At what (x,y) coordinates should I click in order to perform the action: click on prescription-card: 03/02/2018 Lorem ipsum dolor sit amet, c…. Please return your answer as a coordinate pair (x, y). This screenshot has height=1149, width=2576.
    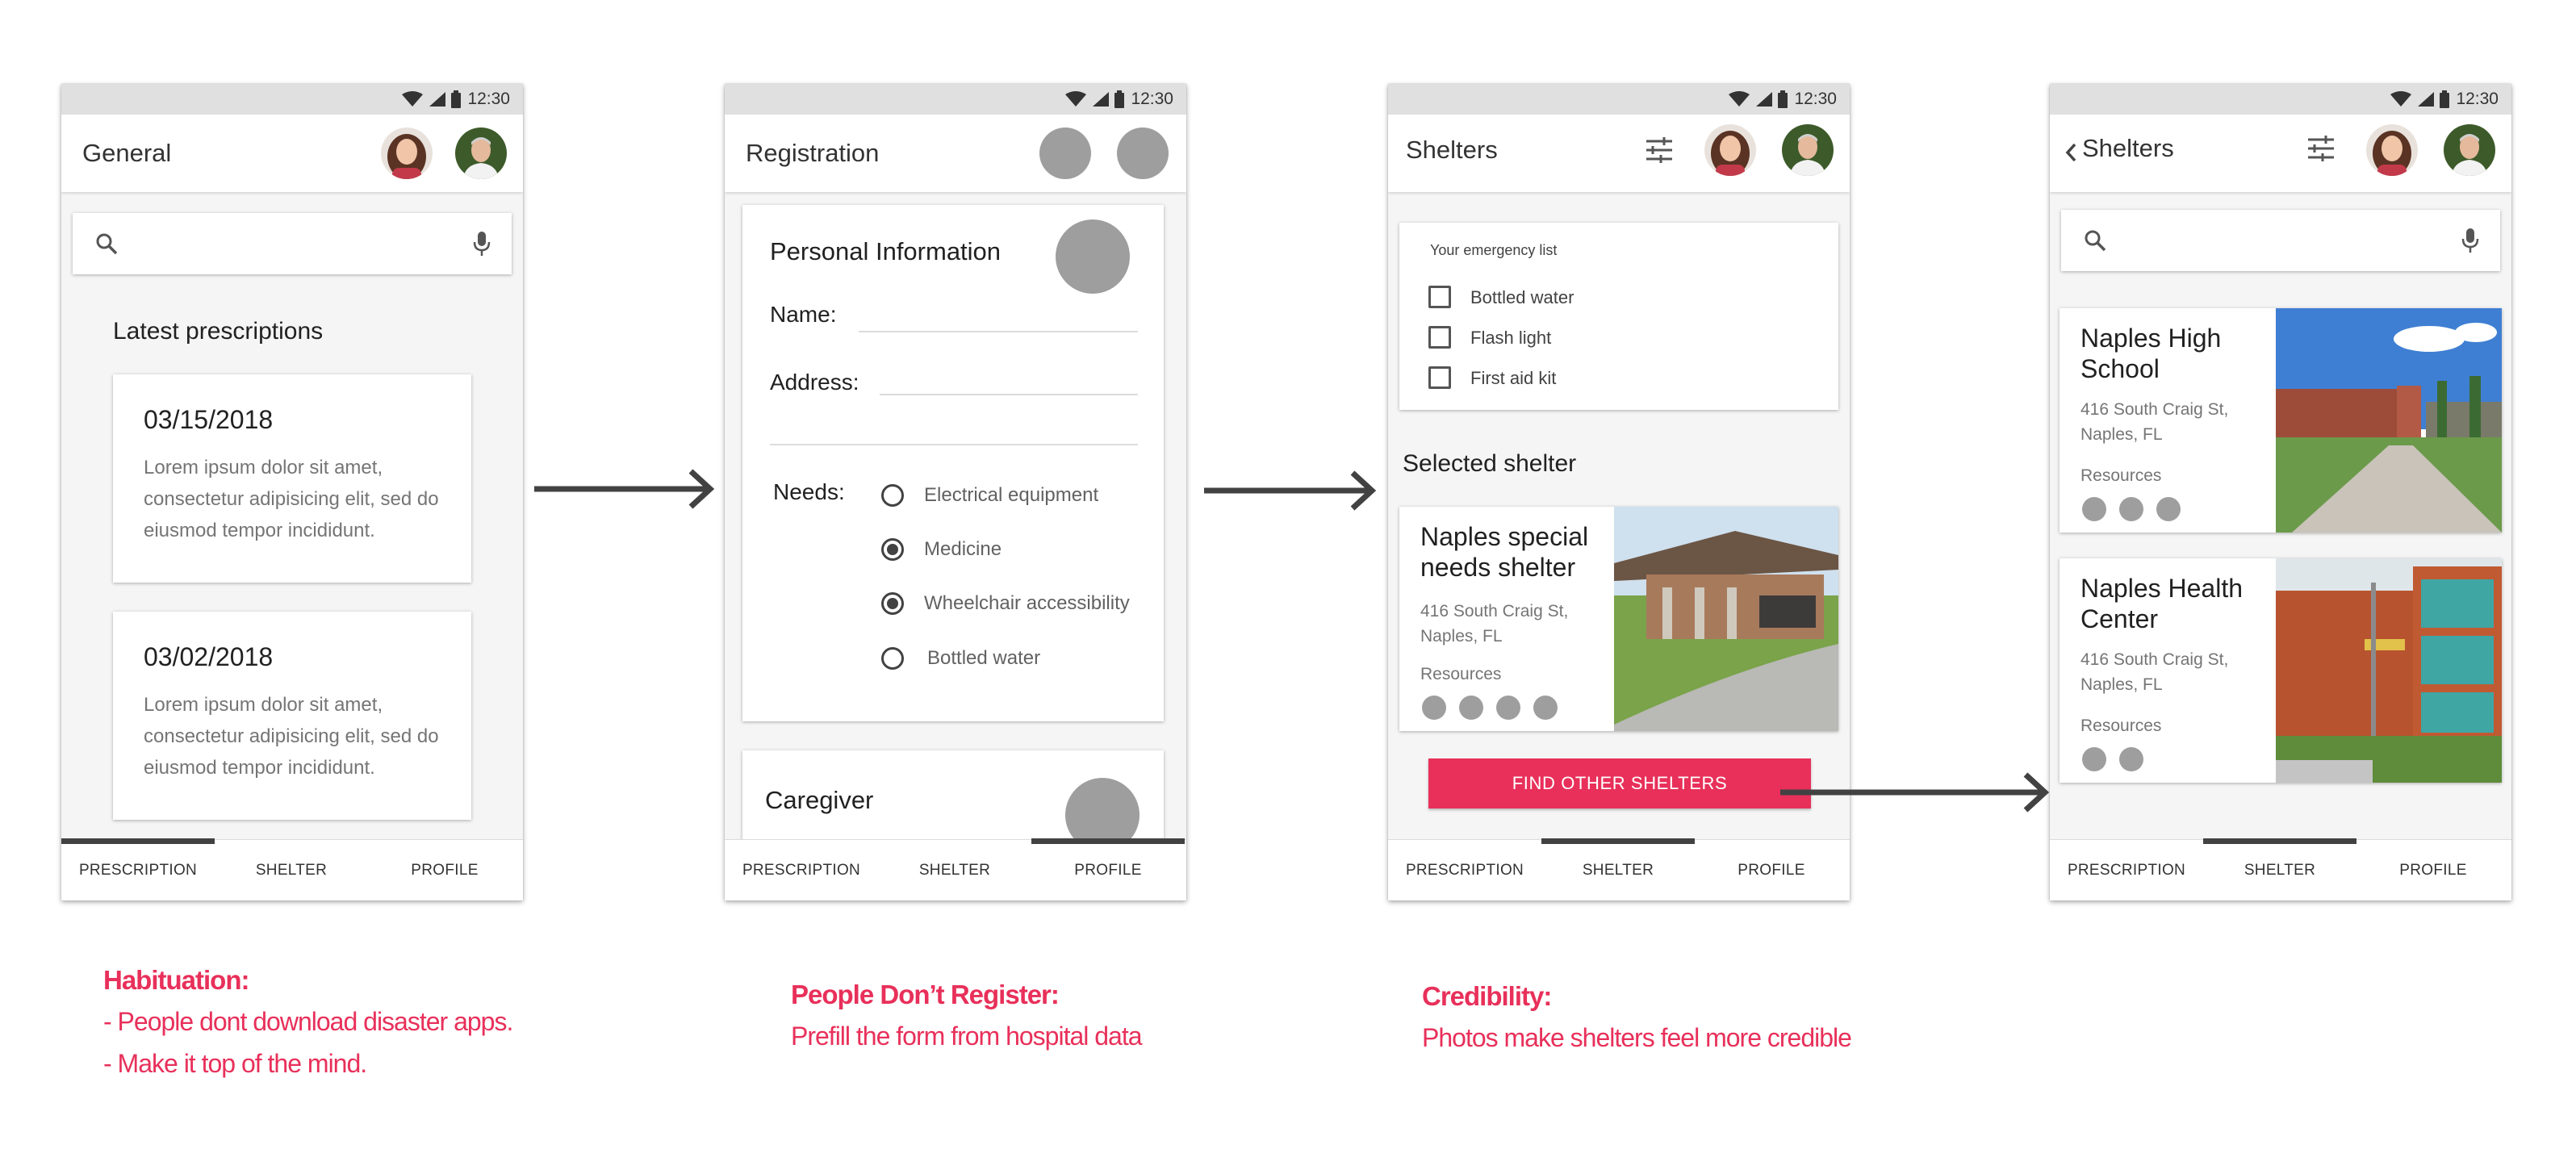
    Looking at the image, I should click on (292, 716).